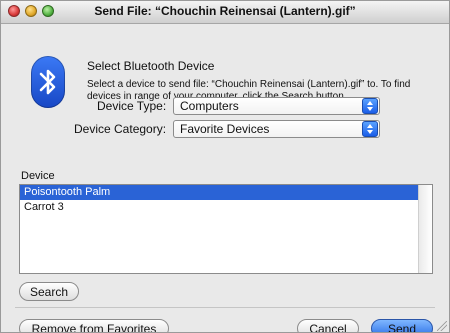 Image resolution: width=450 pixels, height=333 pixels. I want to click on resize-grip-icon, so click(442, 326).